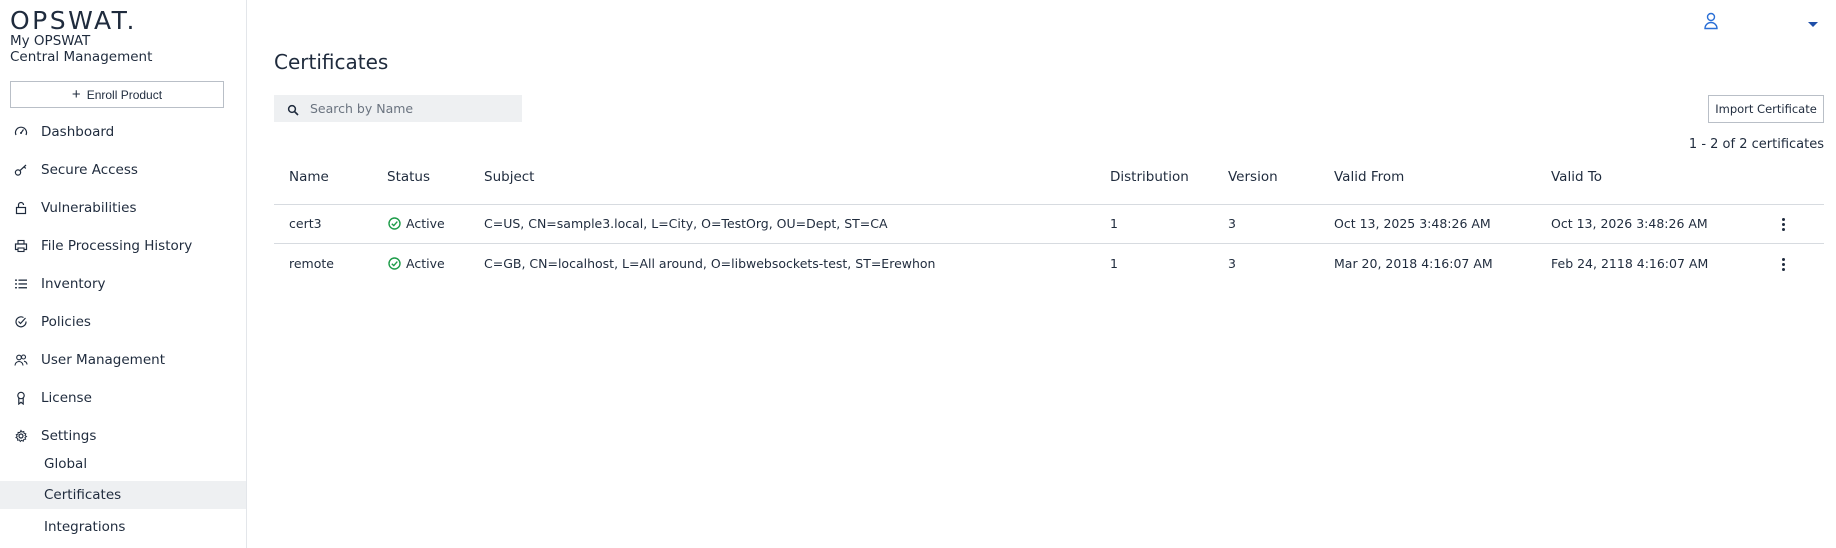 This screenshot has height=548, width=1836. I want to click on column-header-valid-from: Valid From, so click(1369, 177).